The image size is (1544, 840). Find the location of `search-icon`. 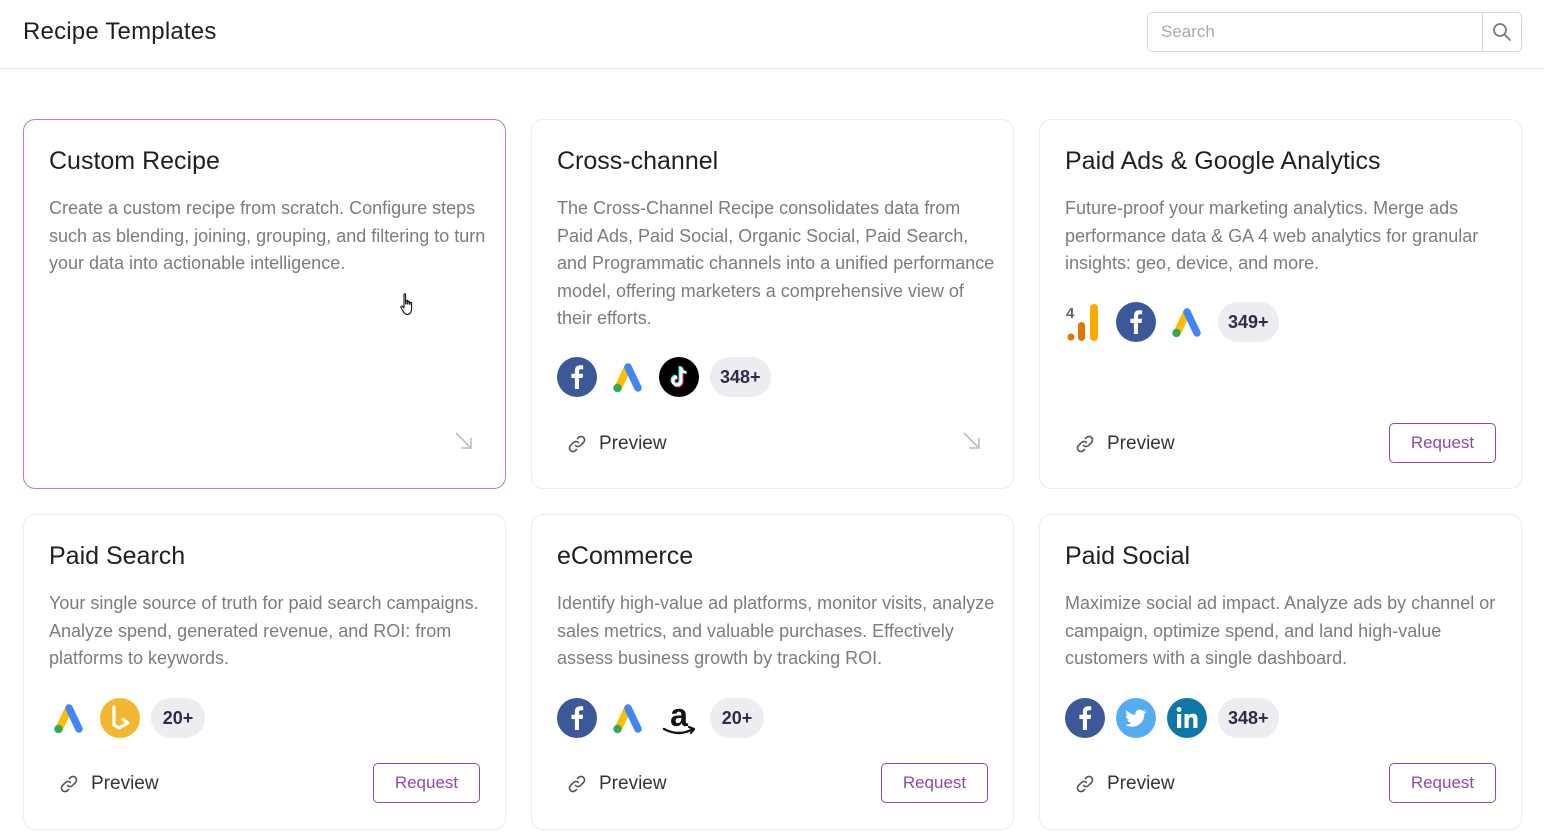

search-icon is located at coordinates (1502, 32).